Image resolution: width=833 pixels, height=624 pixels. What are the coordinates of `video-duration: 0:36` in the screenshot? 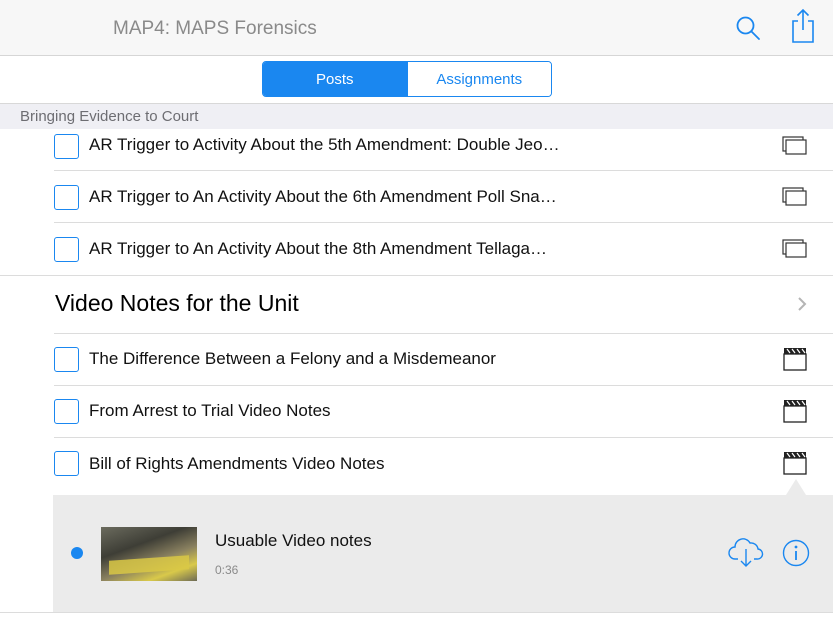 It's located at (227, 570).